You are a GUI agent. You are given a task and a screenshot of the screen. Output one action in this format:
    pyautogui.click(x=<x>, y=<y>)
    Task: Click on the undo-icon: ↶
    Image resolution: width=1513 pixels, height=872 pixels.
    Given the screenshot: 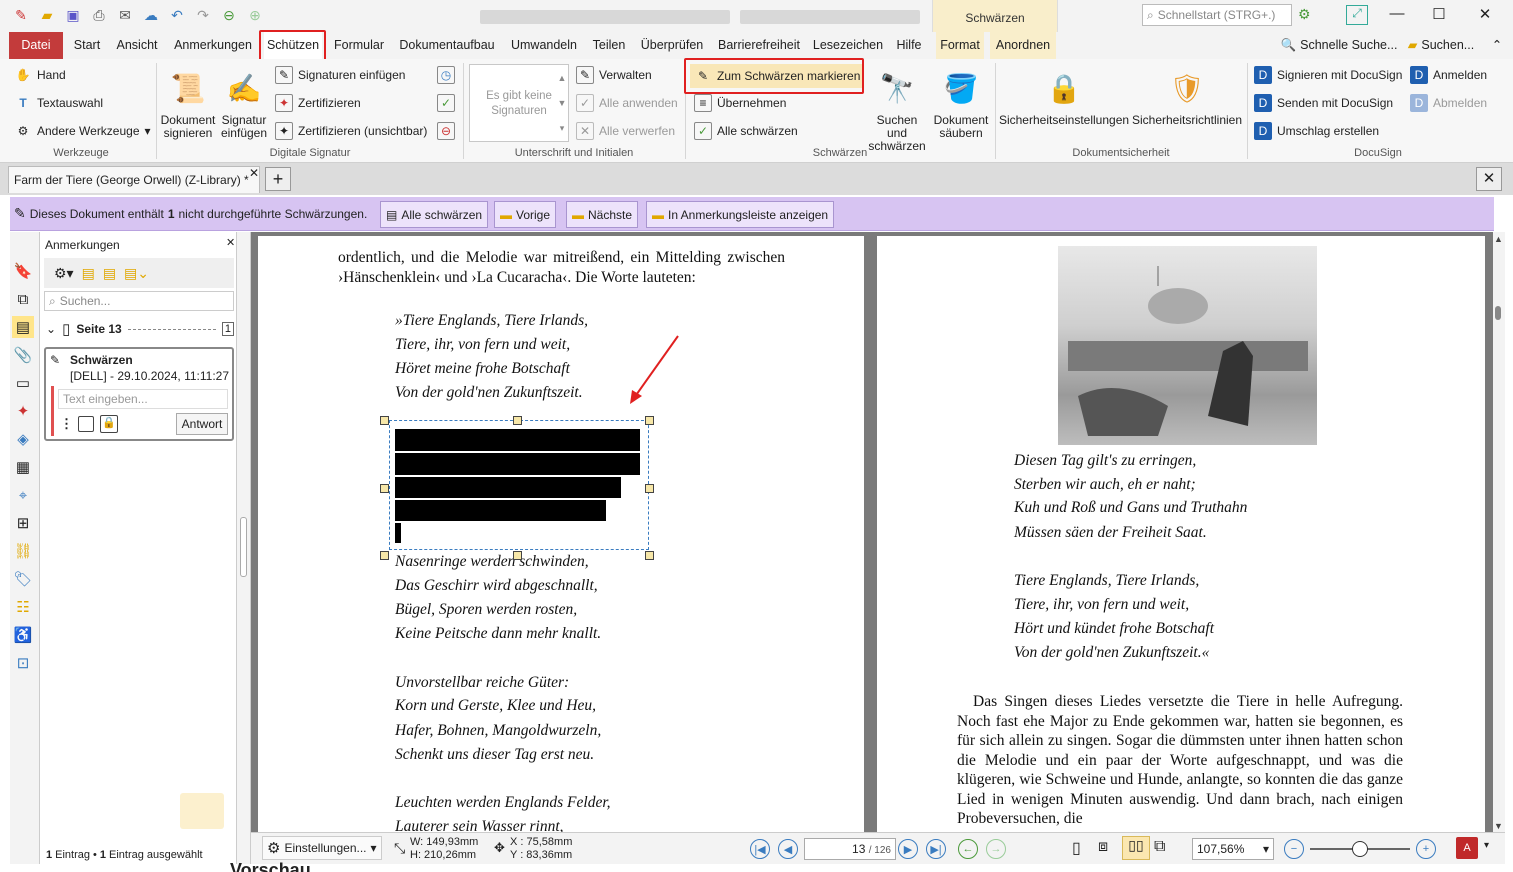 What is the action you would take?
    pyautogui.click(x=177, y=15)
    